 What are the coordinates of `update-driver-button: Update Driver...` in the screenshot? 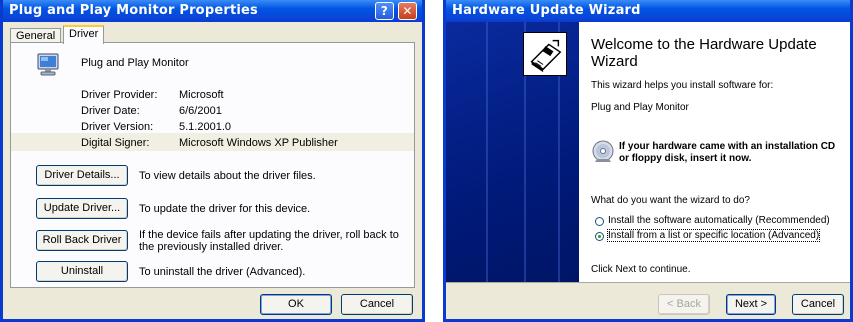 It's located at (82, 208).